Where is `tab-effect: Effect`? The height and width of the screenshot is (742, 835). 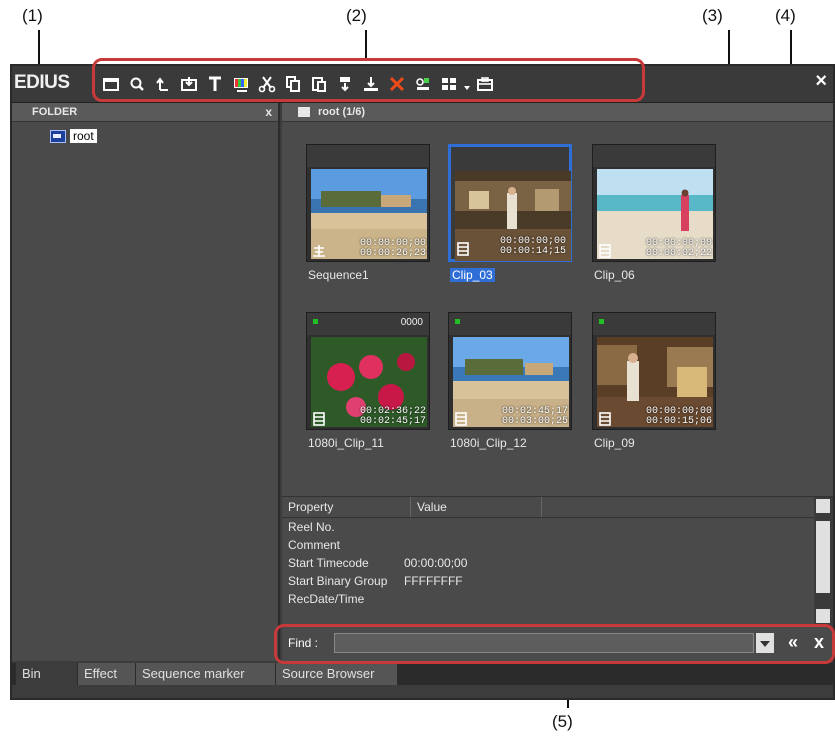
tab-effect: Effect is located at coordinates (107, 674).